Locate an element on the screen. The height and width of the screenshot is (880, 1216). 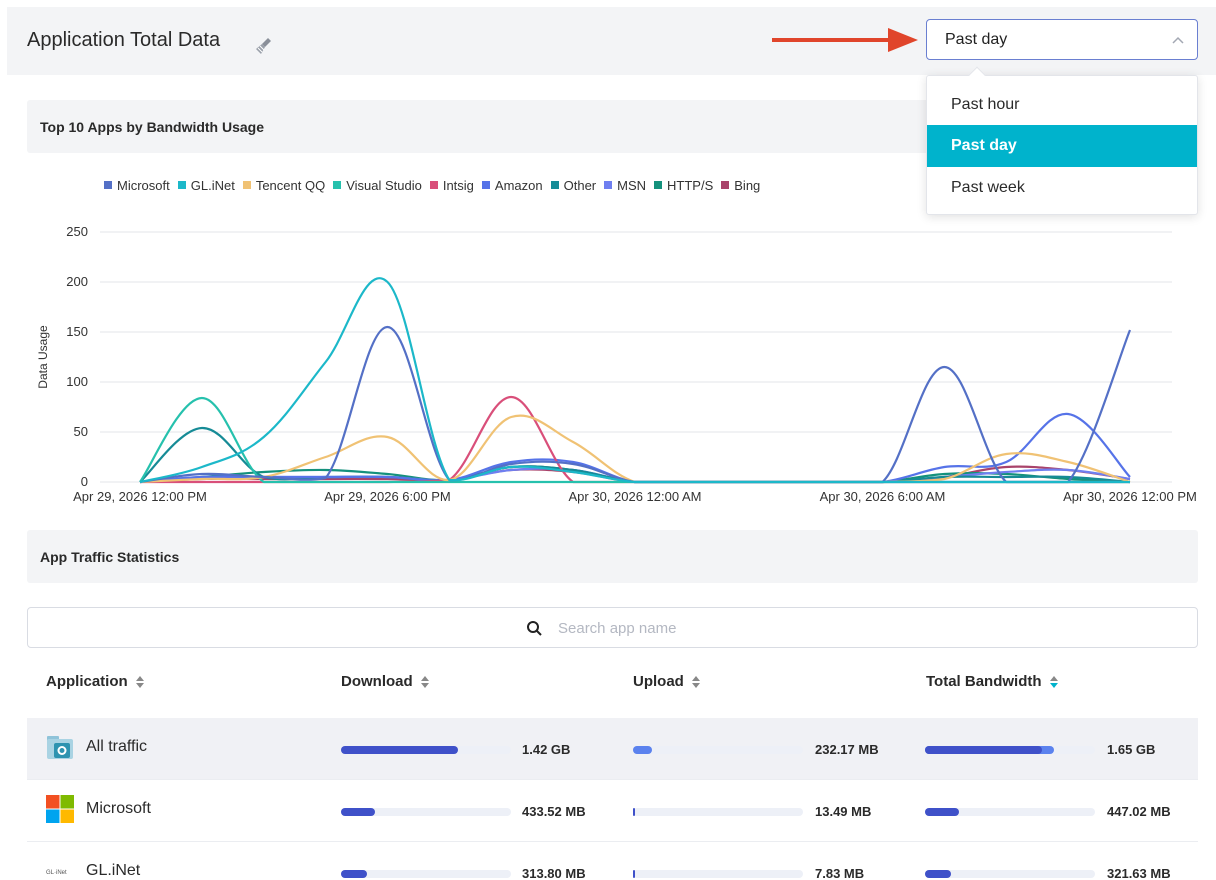
legend-item: MSN is located at coordinates (625, 185).